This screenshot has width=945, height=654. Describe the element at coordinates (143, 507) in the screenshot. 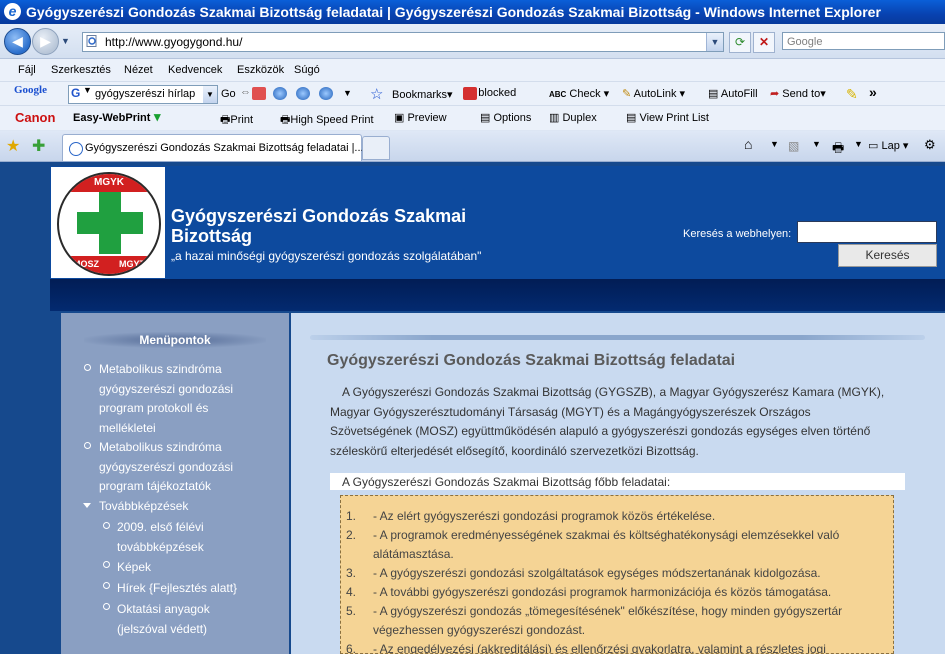

I see `sidebar-item-tovabbkepzesek: Továbbképzések` at that location.